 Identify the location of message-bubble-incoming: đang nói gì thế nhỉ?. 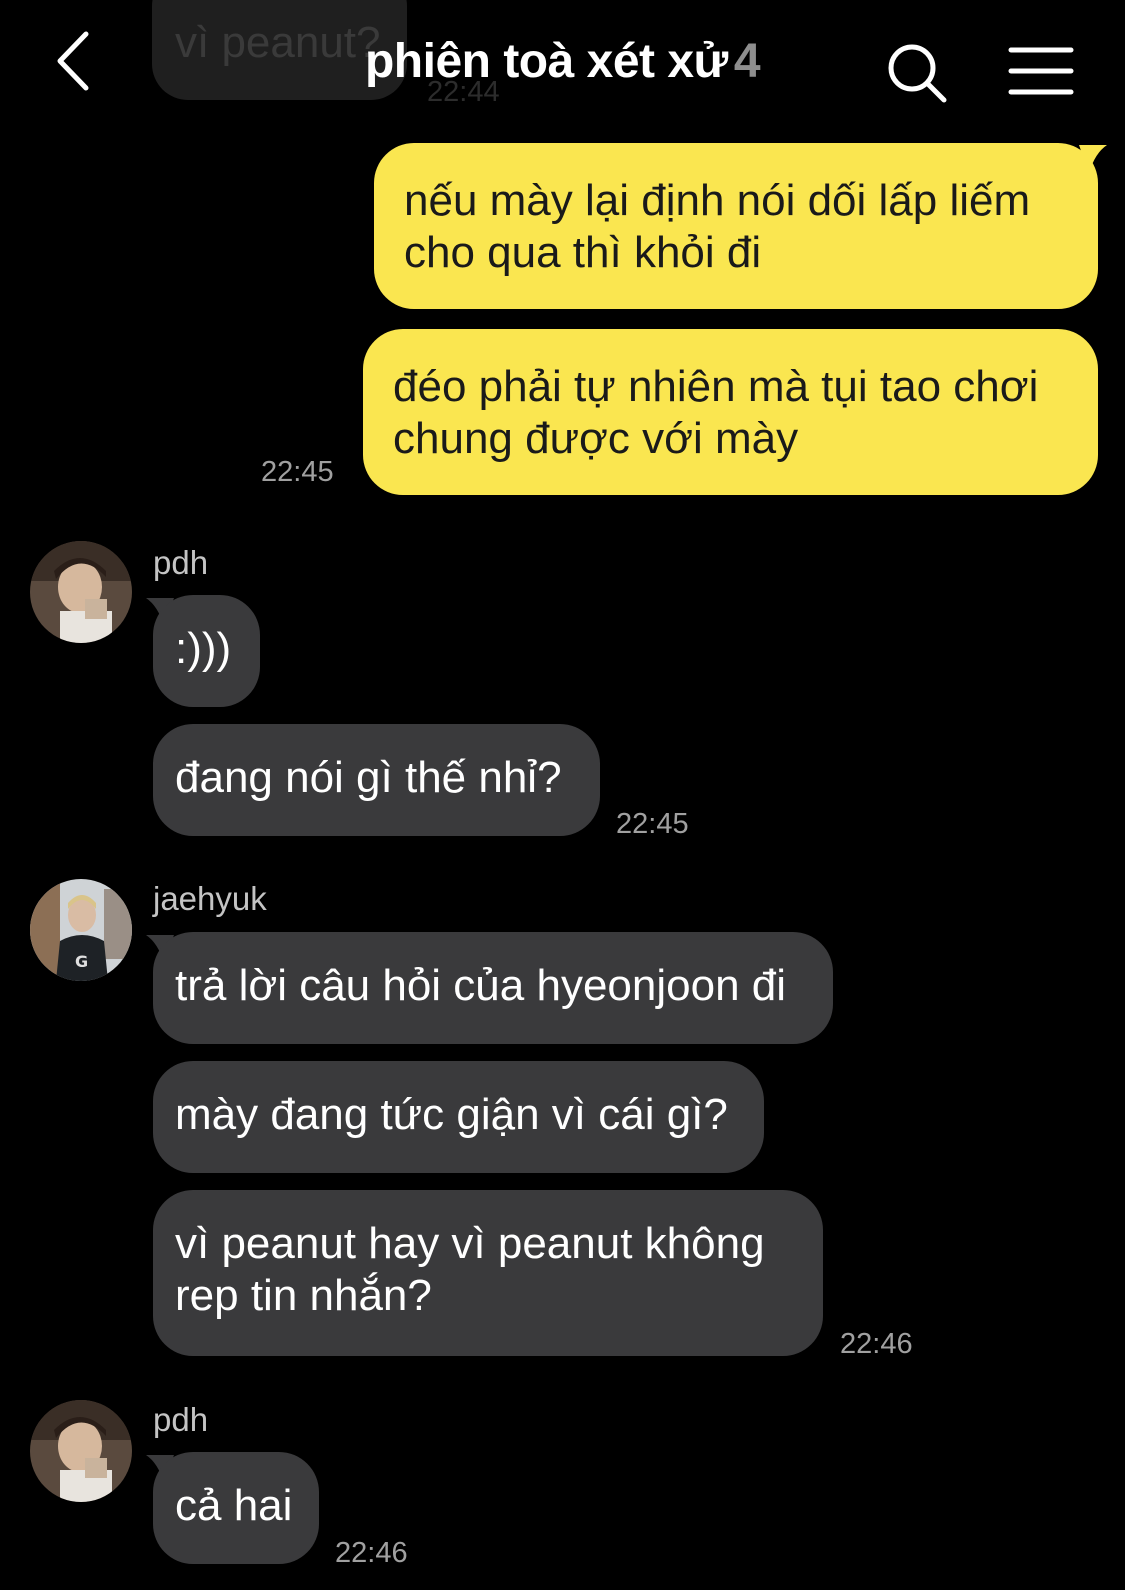
(376, 780).